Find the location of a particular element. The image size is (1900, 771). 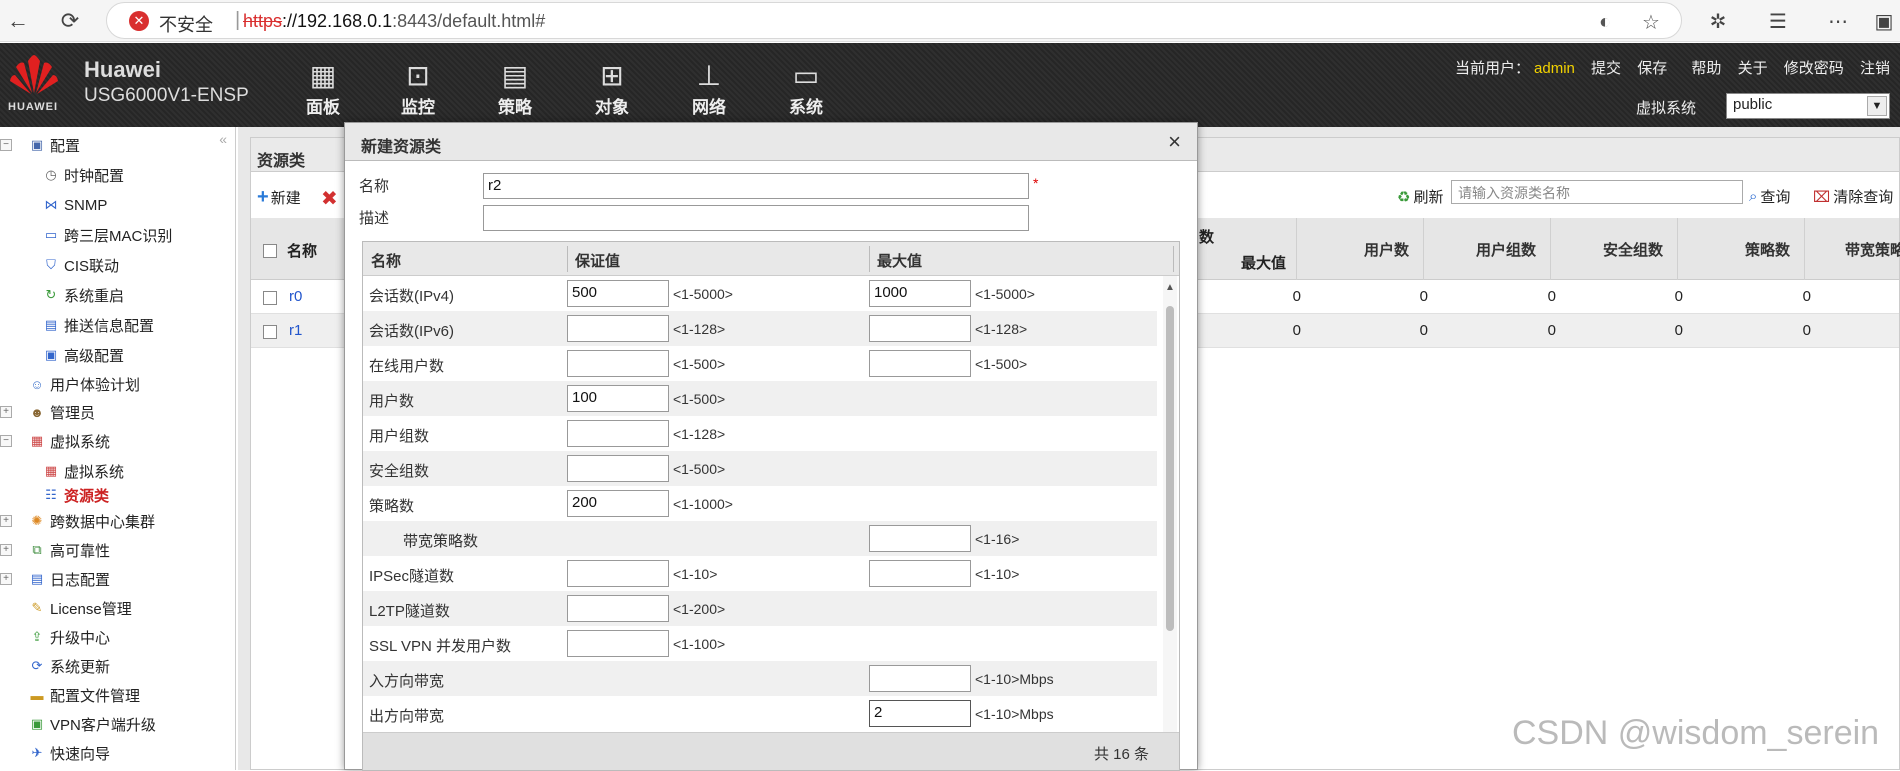

col-name: 名称 is located at coordinates (302, 250).